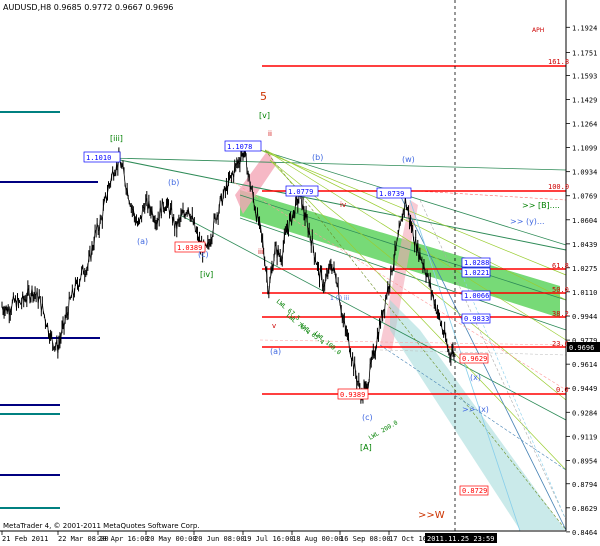 The width and height of the screenshot is (600, 546). What do you see at coordinates (538, 30) in the screenshot?
I see `corner-label: APH` at bounding box center [538, 30].